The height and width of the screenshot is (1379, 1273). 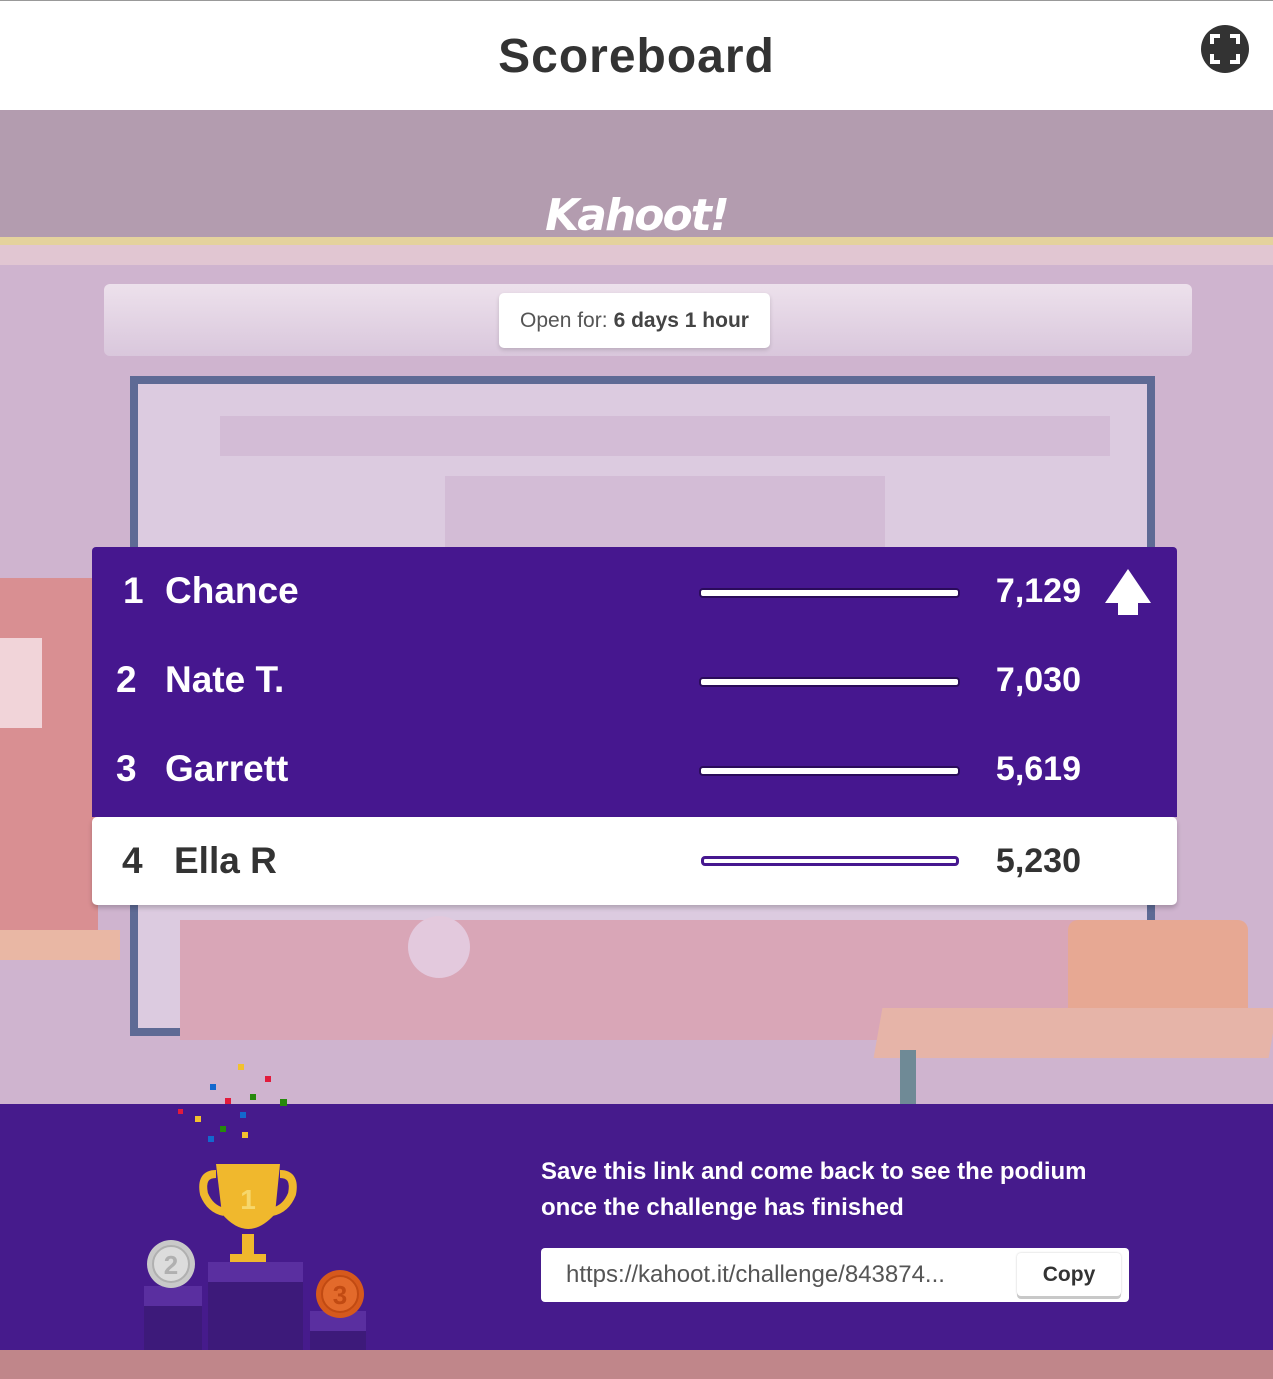 I want to click on player-name: Garrett, so click(x=227, y=768).